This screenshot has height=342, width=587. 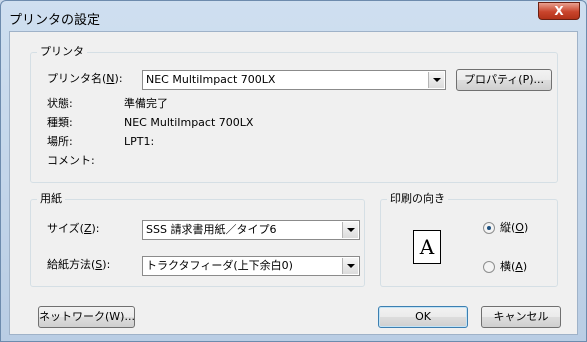 I want to click on paper-size-value: SSS 請求書用紙／タイプ6, so click(x=211, y=229).